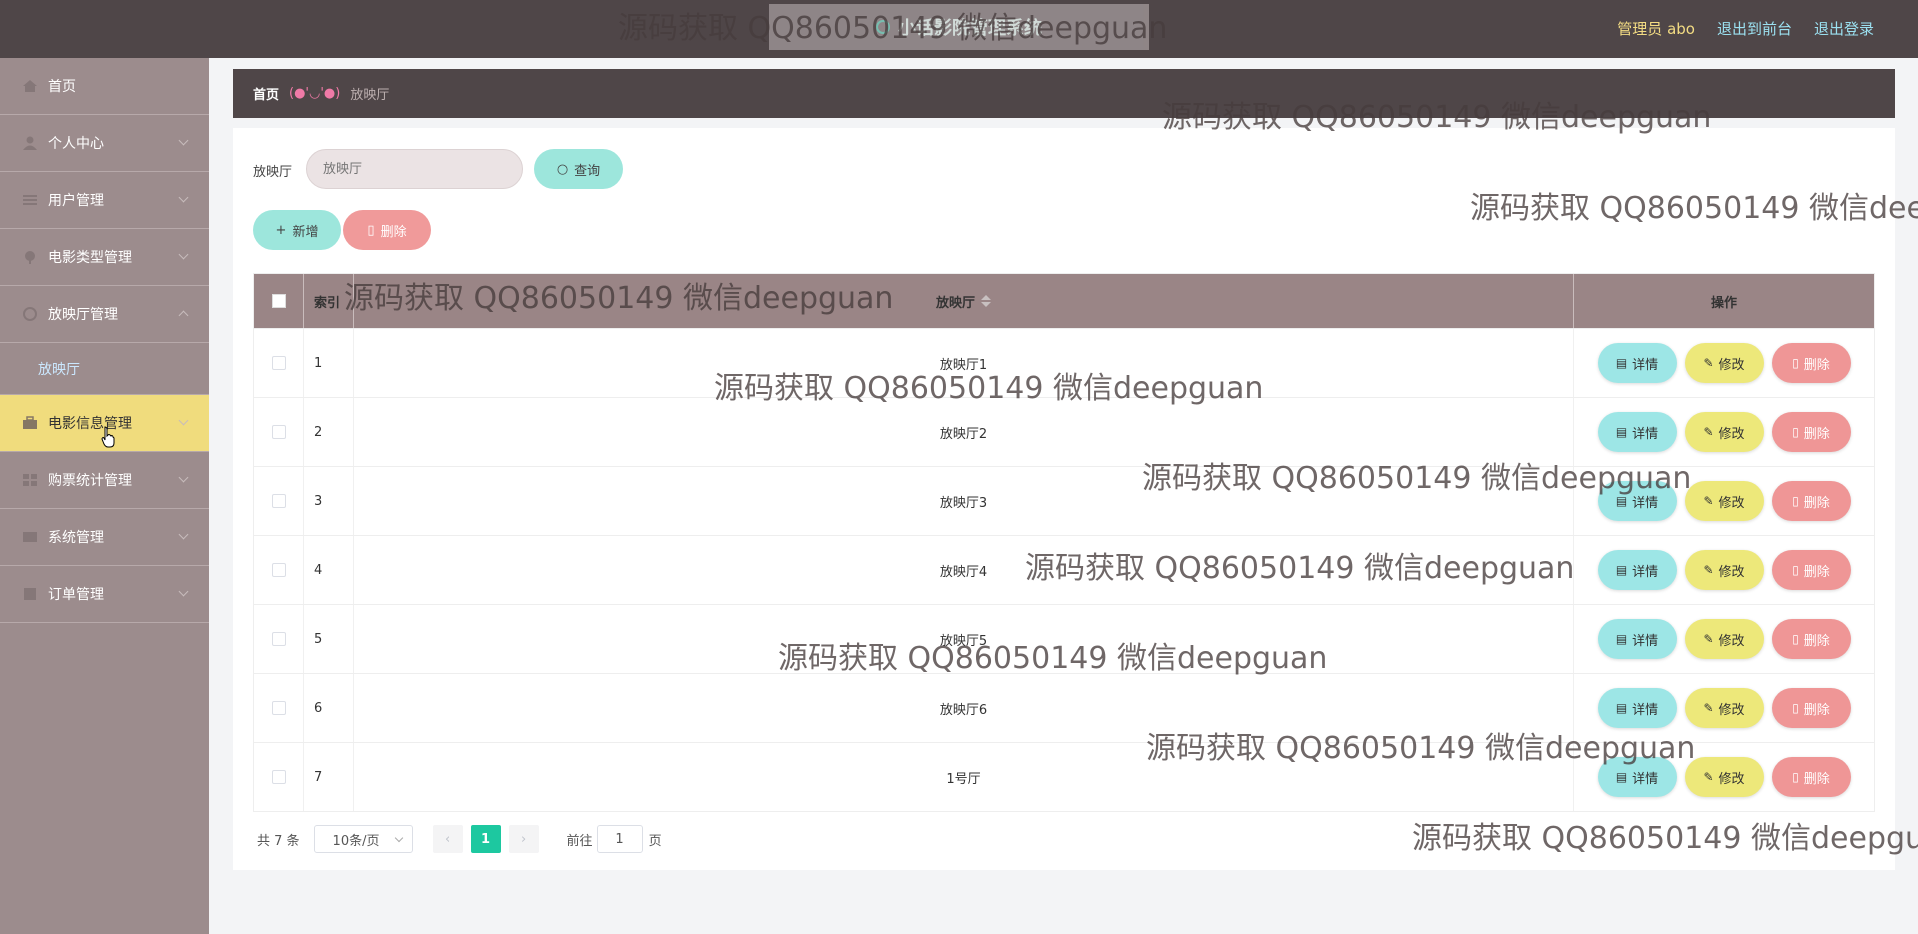  I want to click on next-page-button: ›, so click(523, 839).